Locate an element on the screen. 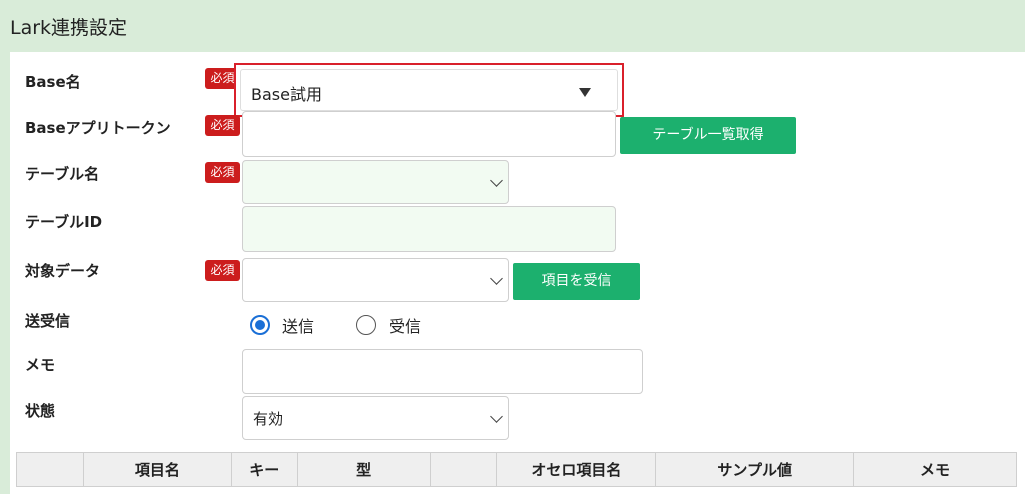 This screenshot has height=494, width=1025. column-header-memo: メモ is located at coordinates (935, 469).